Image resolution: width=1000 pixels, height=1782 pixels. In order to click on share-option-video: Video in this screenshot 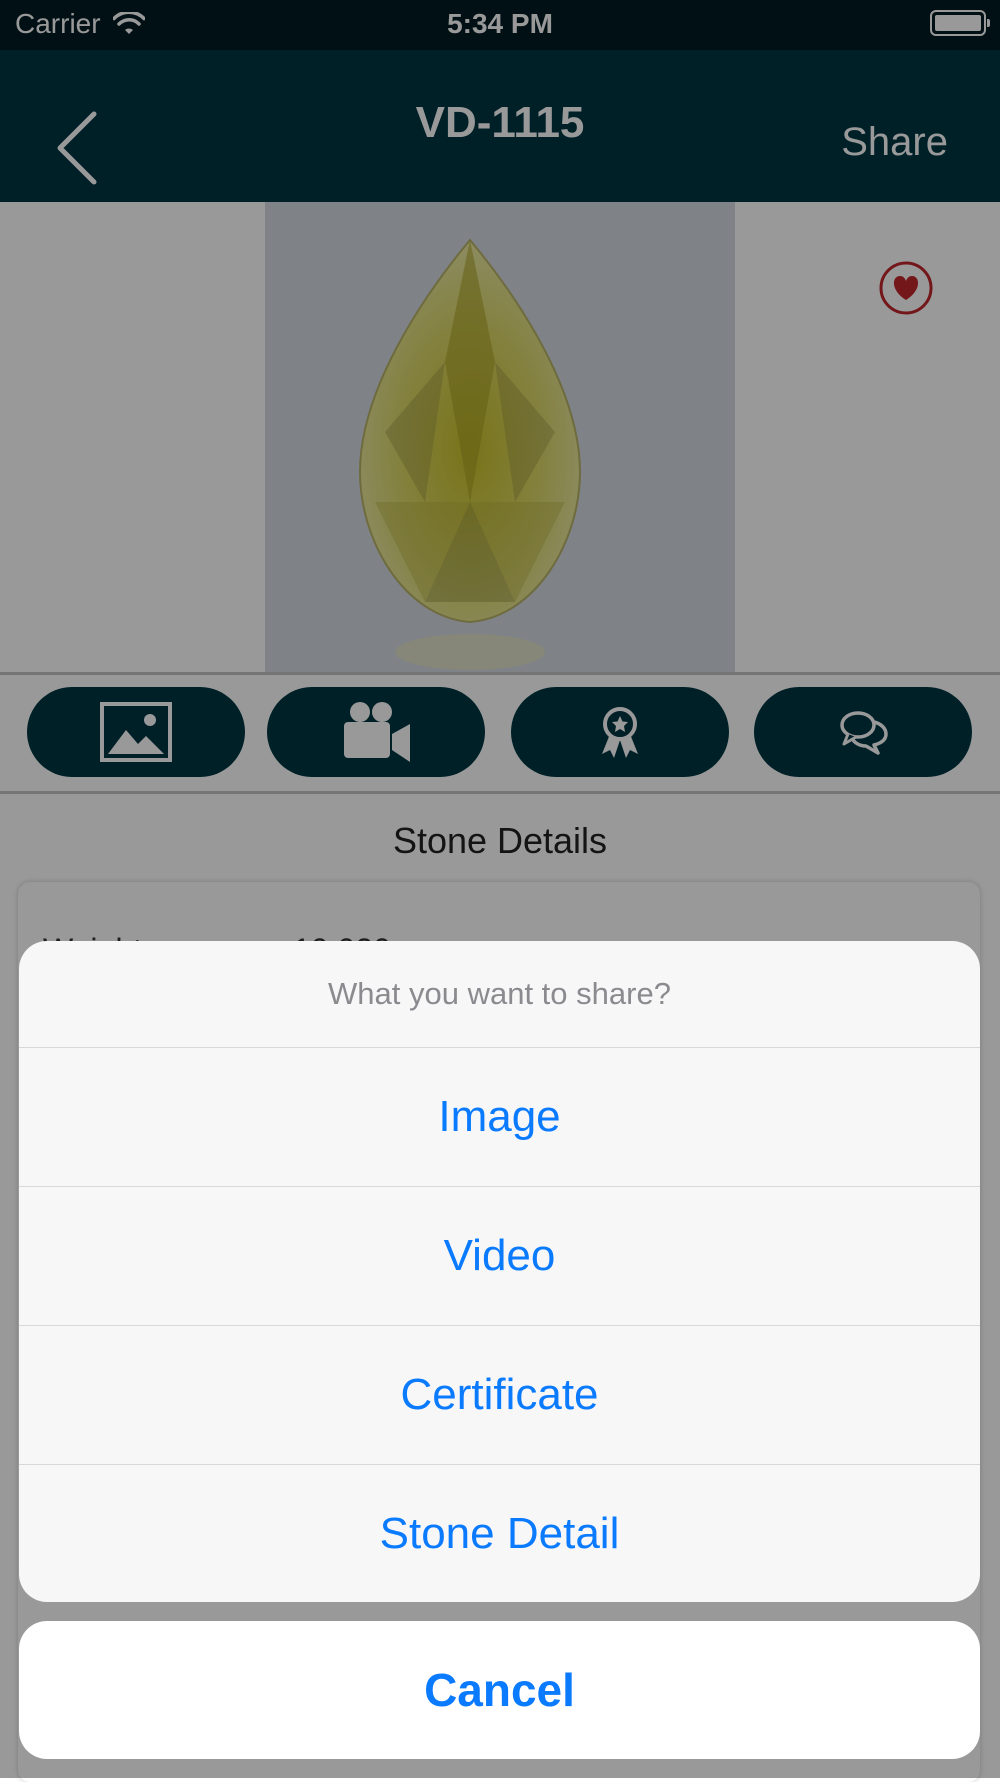, I will do `click(499, 1256)`.